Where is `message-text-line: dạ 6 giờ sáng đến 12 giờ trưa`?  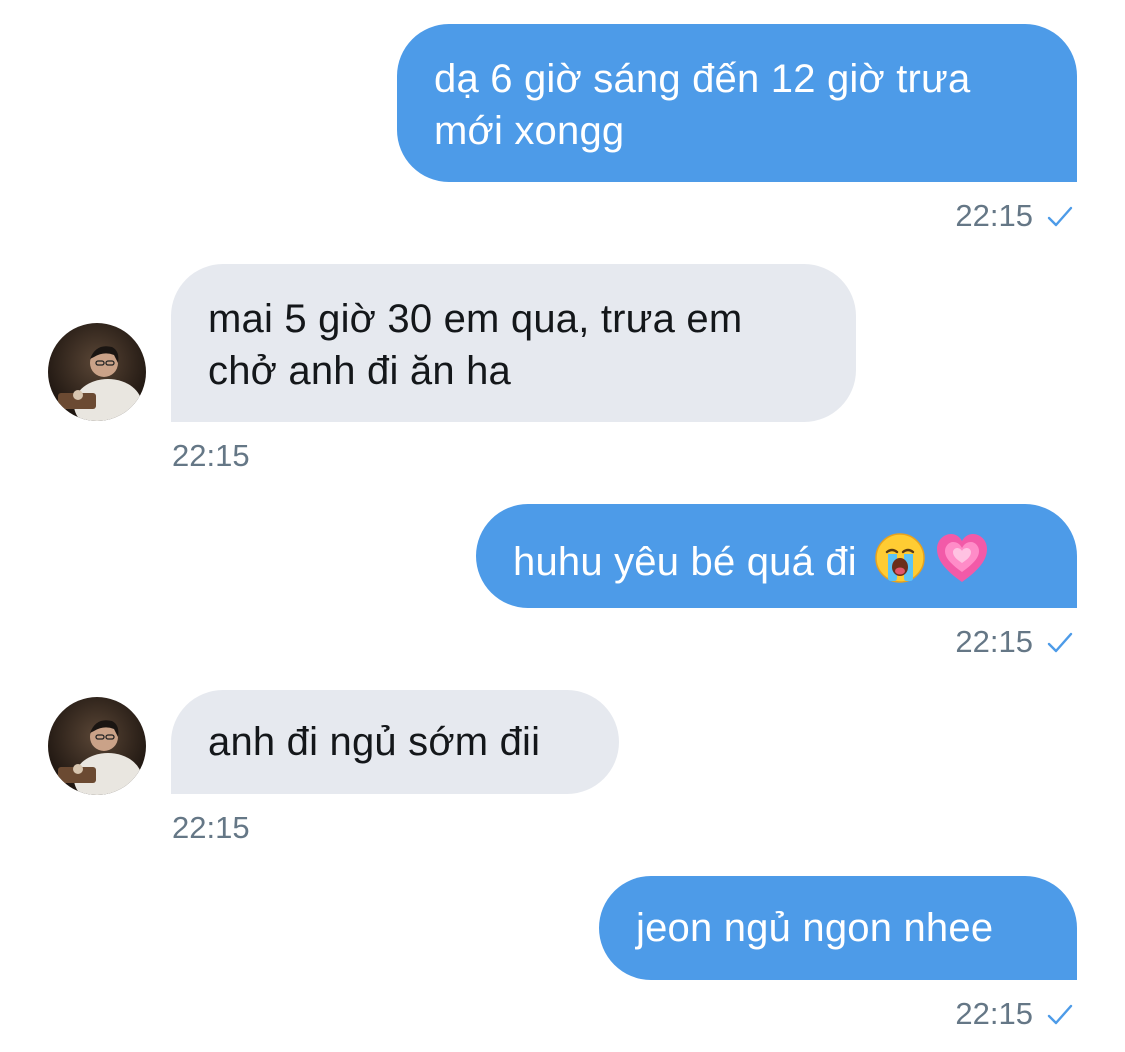 message-text-line: dạ 6 giờ sáng đến 12 giờ trưa is located at coordinates (702, 79).